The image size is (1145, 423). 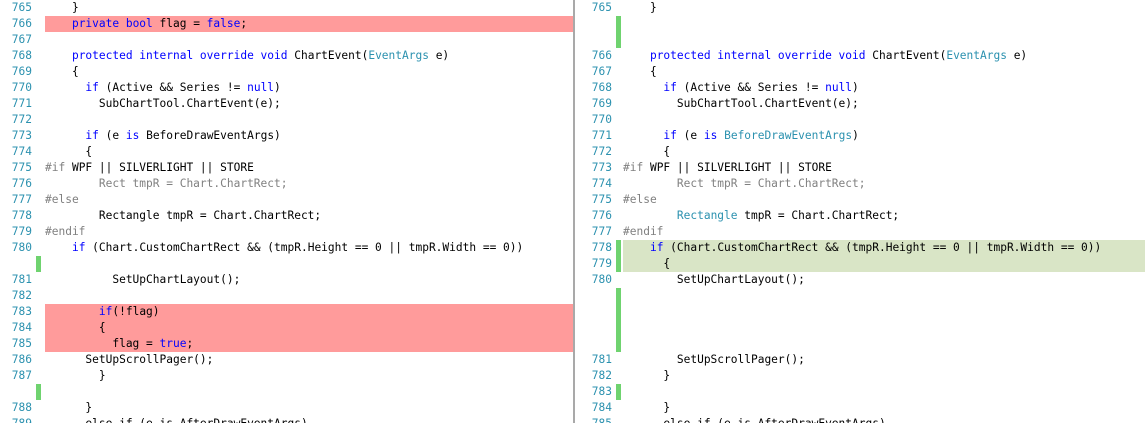 What do you see at coordinates (839, 87) in the screenshot?
I see `code-token: null` at bounding box center [839, 87].